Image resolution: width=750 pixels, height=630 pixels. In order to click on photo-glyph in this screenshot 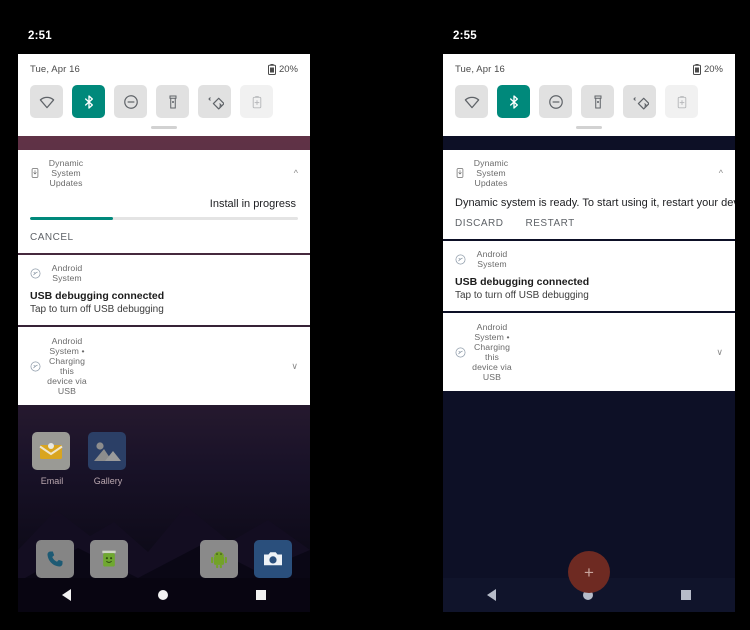, I will do `click(107, 451)`.